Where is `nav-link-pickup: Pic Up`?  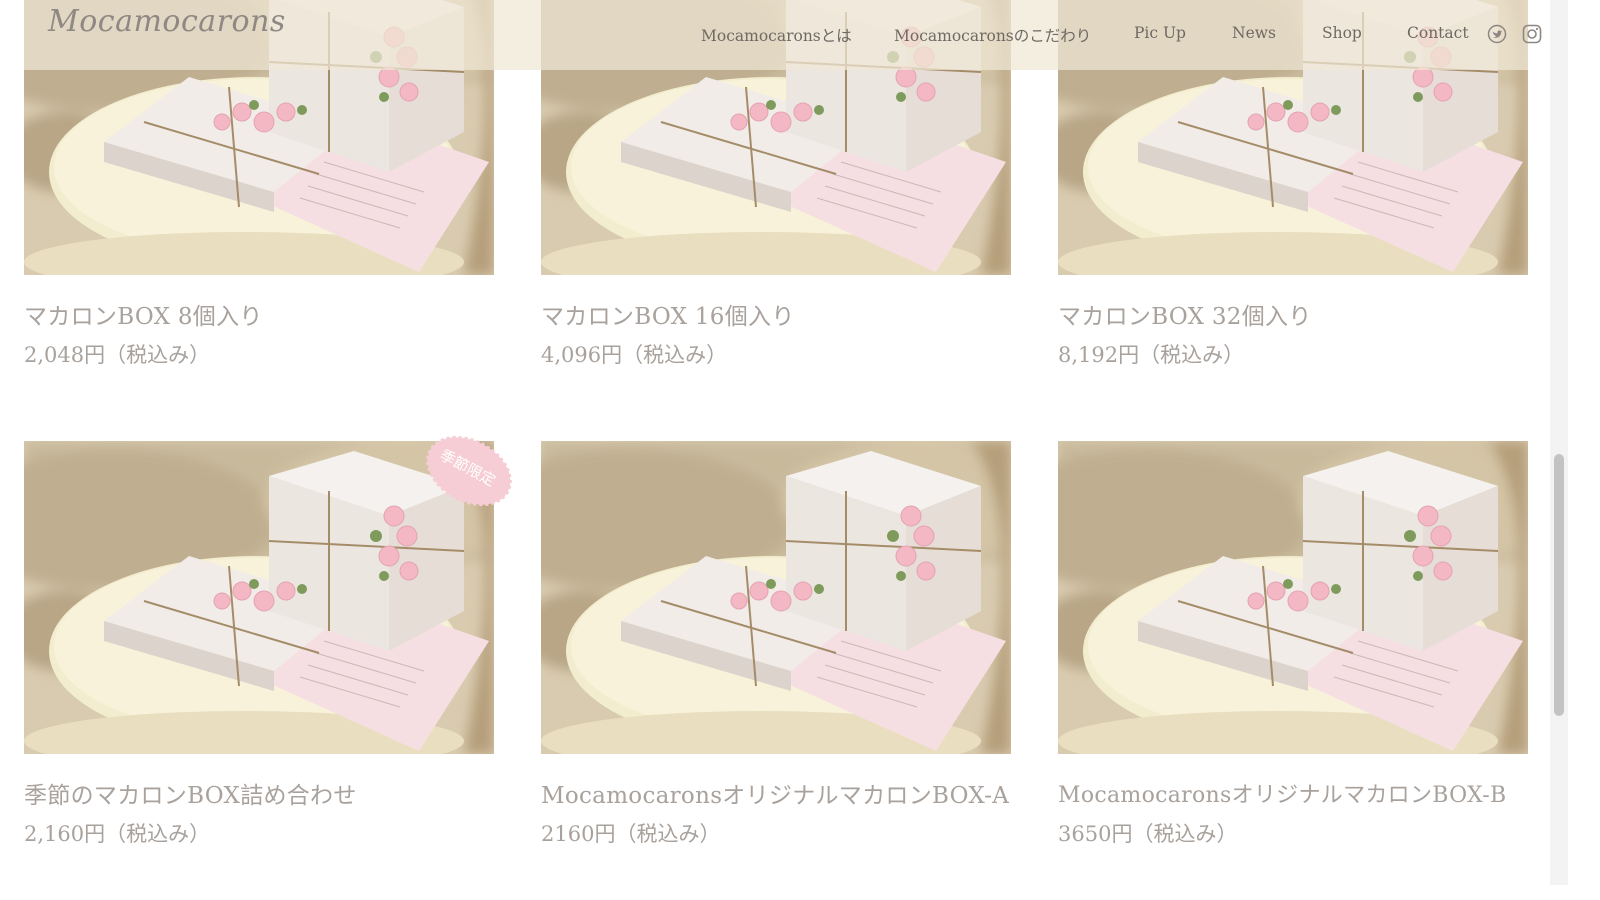
nav-link-pickup: Pic Up is located at coordinates (1160, 33).